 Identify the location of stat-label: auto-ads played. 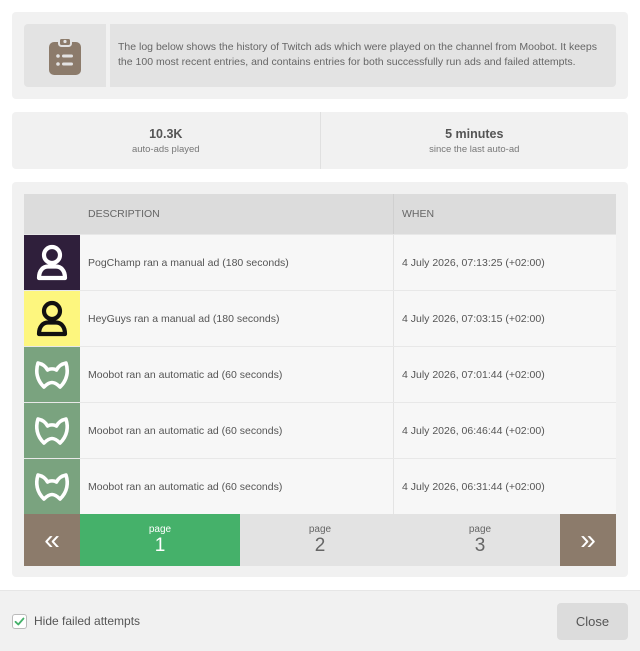
(165, 149).